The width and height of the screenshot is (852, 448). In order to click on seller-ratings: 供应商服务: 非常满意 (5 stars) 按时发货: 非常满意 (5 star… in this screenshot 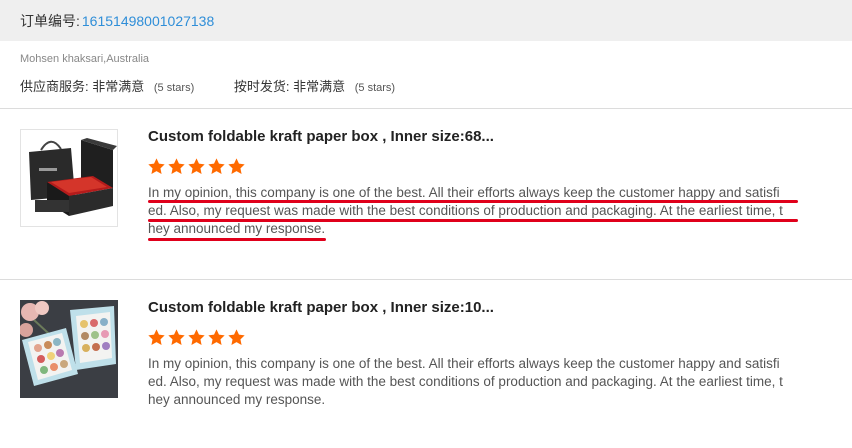, I will do `click(207, 85)`.